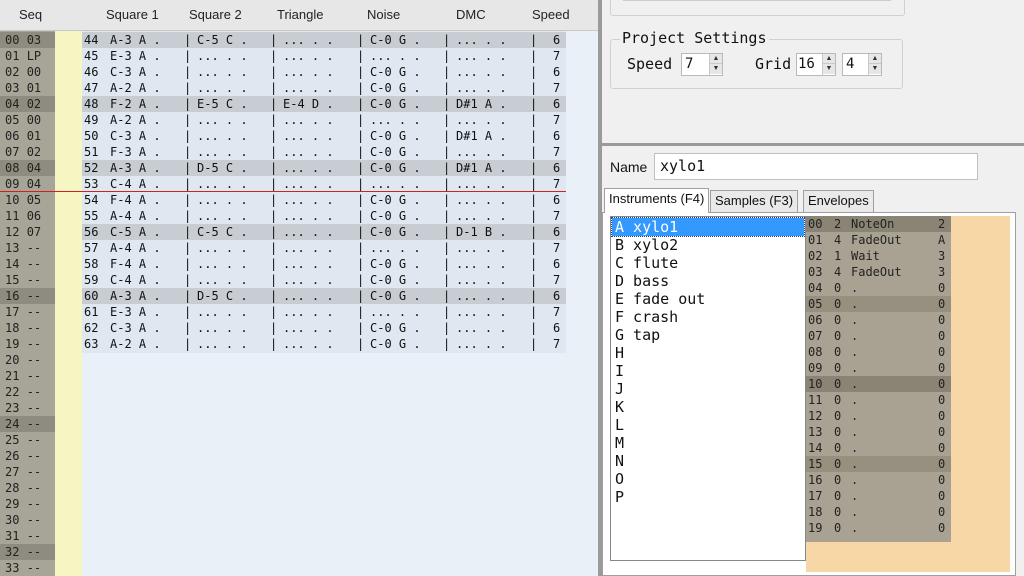 The height and width of the screenshot is (576, 1024). What do you see at coordinates (878, 464) in the screenshot?
I see `envelope-row: 15 0. 0` at bounding box center [878, 464].